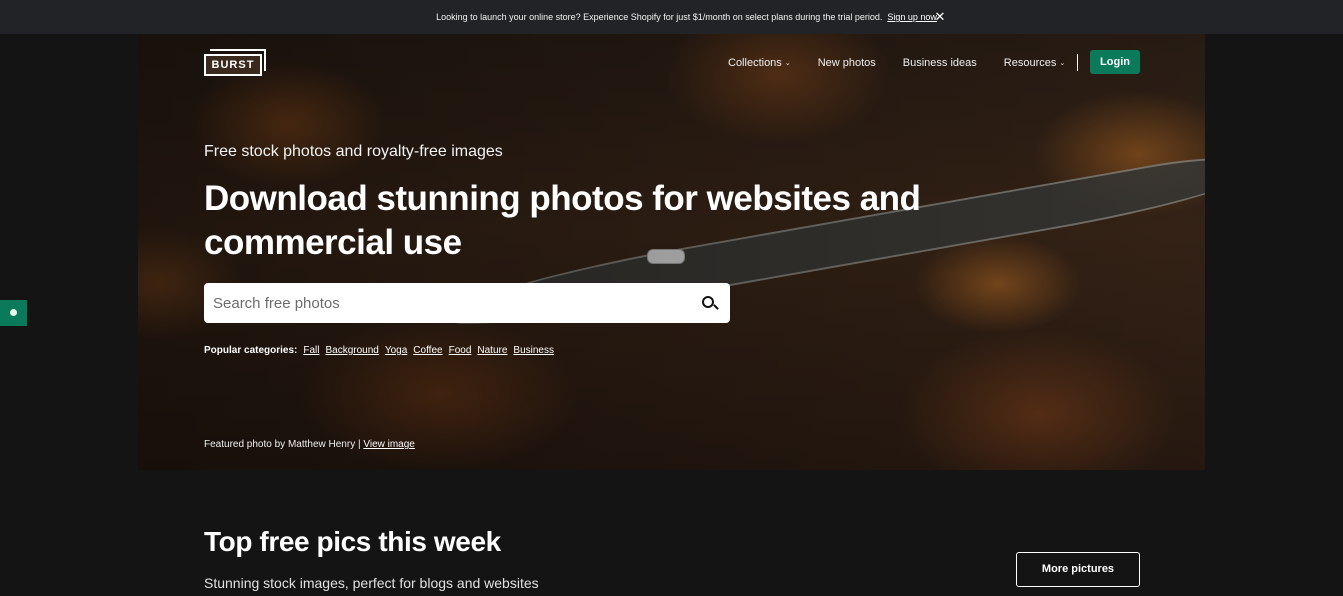 This screenshot has height=596, width=1343. Describe the element at coordinates (311, 350) in the screenshot. I see `category-link-fall: Fall` at that location.